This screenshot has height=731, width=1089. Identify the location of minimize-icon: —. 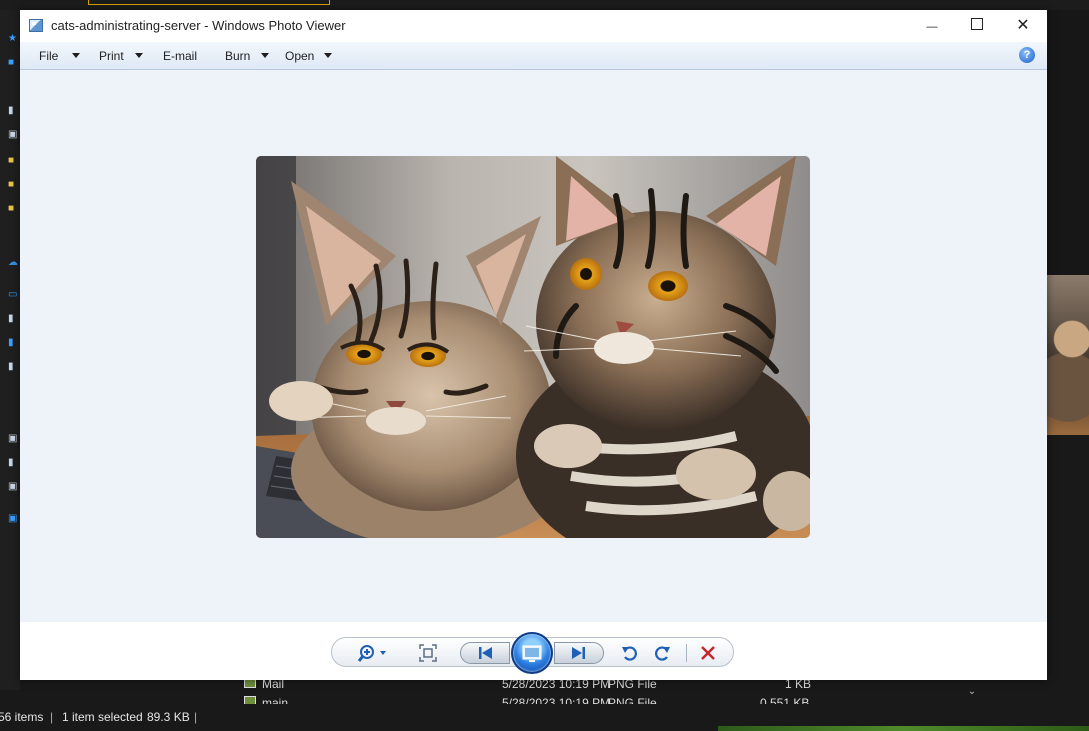
(932, 27).